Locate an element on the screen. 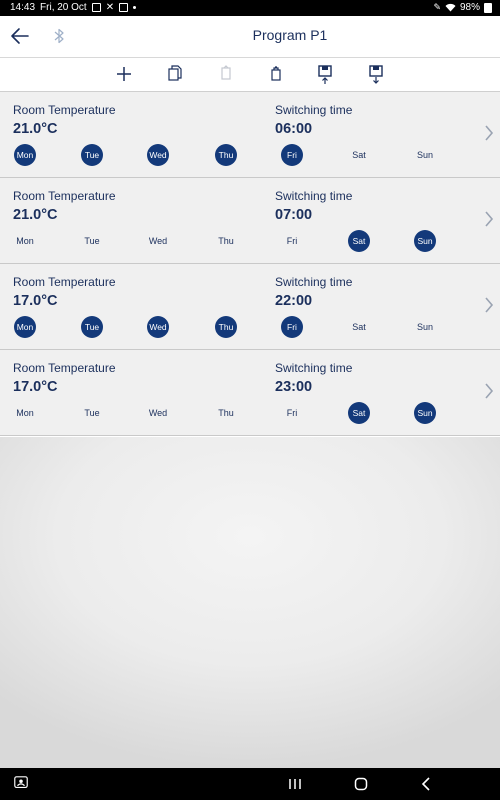  upload-icon is located at coordinates (325, 74).